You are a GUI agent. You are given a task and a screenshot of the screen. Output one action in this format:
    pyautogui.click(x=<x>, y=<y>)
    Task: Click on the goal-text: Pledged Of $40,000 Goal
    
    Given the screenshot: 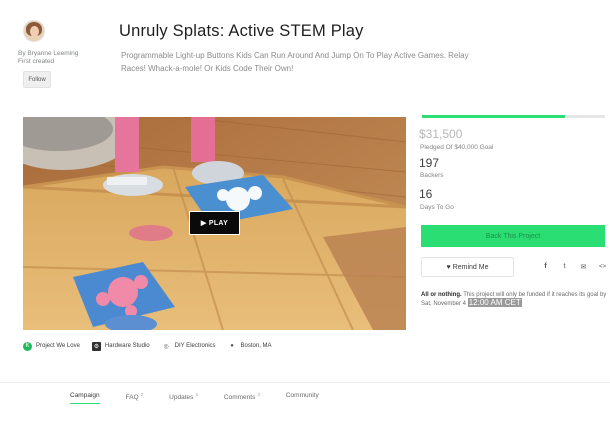 What is the action you would take?
    pyautogui.click(x=457, y=147)
    